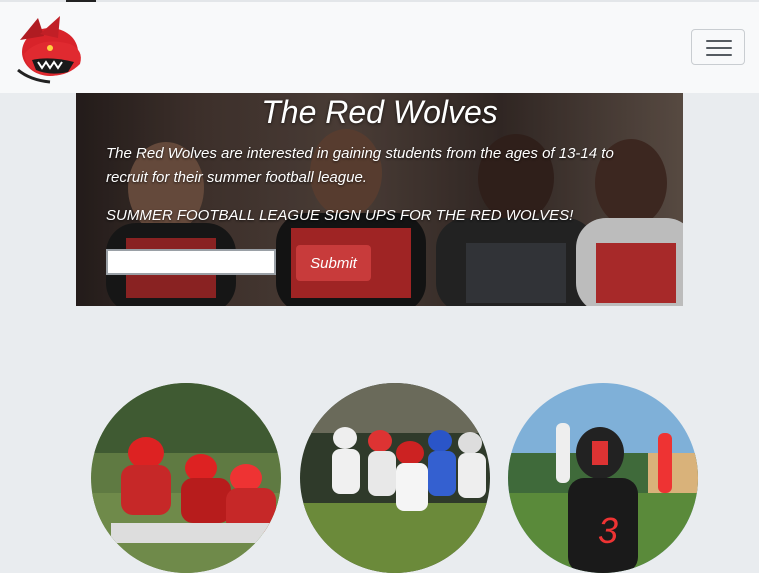 Image resolution: width=759 pixels, height=573 pixels. What do you see at coordinates (379, 1) in the screenshot?
I see `top-strip` at bounding box center [379, 1].